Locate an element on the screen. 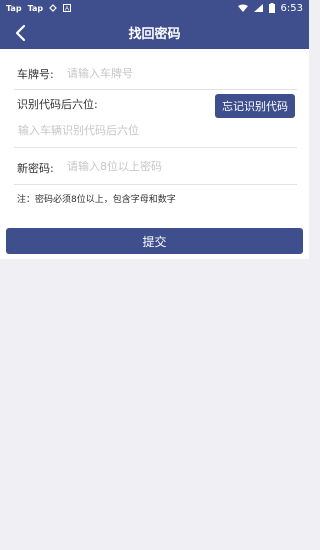 The image size is (320, 550). submit-button: 提交 is located at coordinates (154, 241).